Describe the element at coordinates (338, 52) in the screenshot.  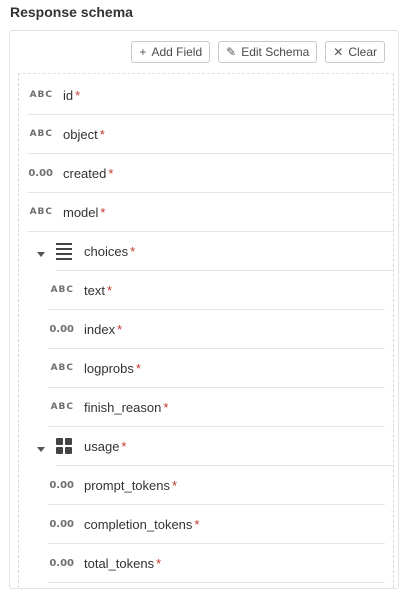
I see `close-icon: ✕` at that location.